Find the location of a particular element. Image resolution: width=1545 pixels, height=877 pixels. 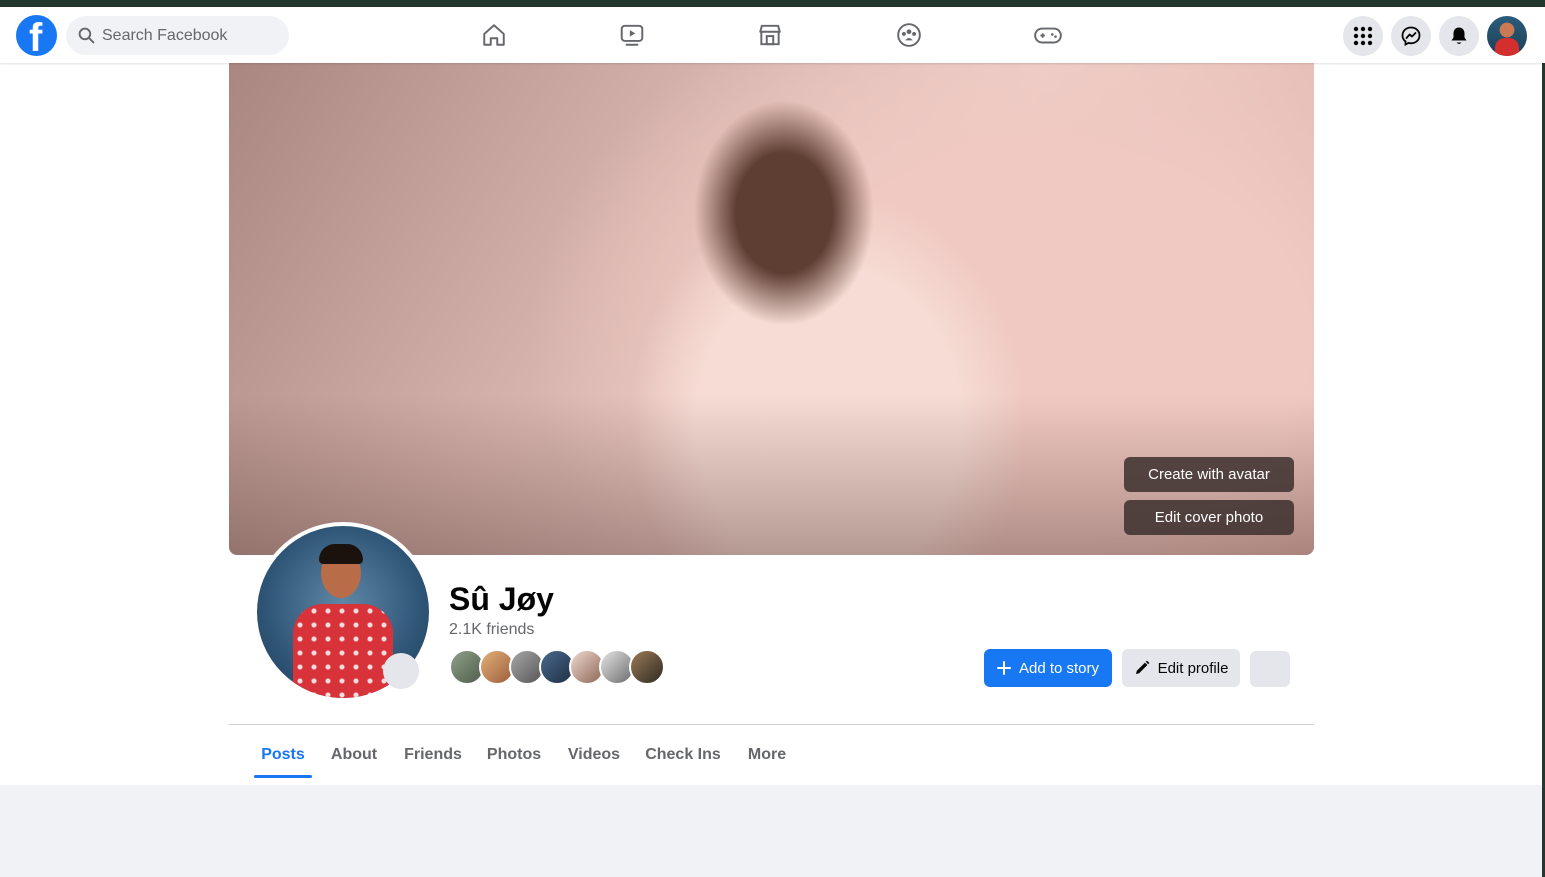

friends-count: 2.1K friends is located at coordinates (491, 630).